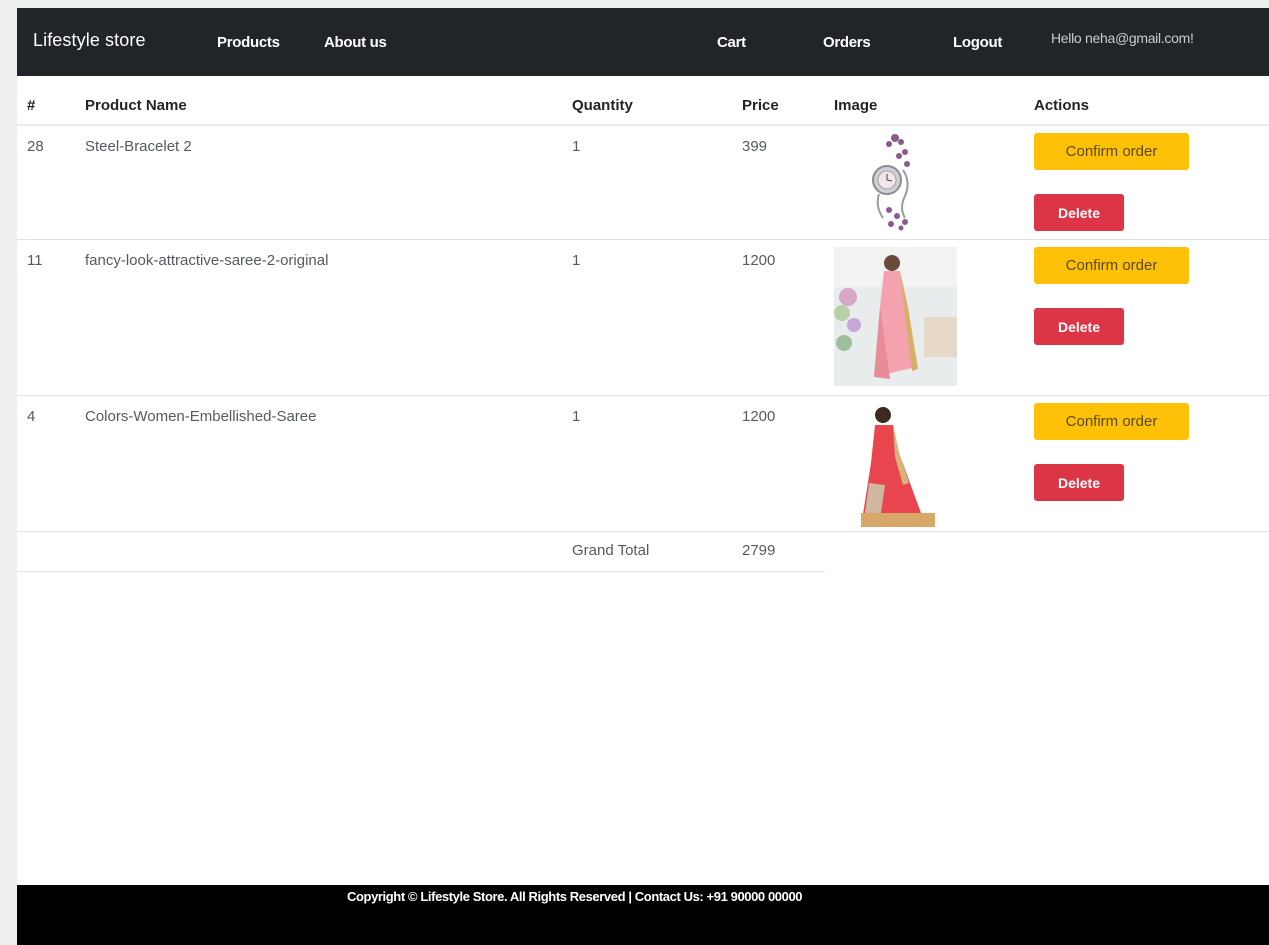 The width and height of the screenshot is (1269, 945). Describe the element at coordinates (421, 571) in the screenshot. I see `grand-total-divider` at that location.